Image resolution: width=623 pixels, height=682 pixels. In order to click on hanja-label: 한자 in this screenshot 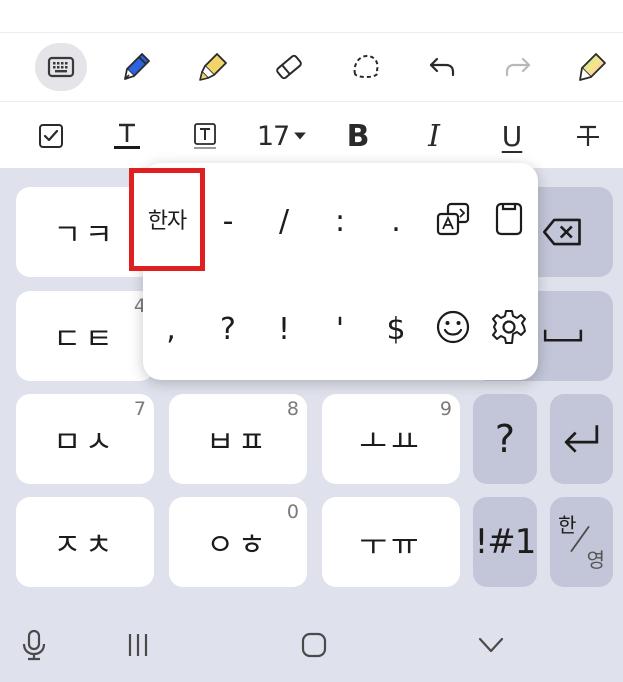, I will do `click(167, 221)`.